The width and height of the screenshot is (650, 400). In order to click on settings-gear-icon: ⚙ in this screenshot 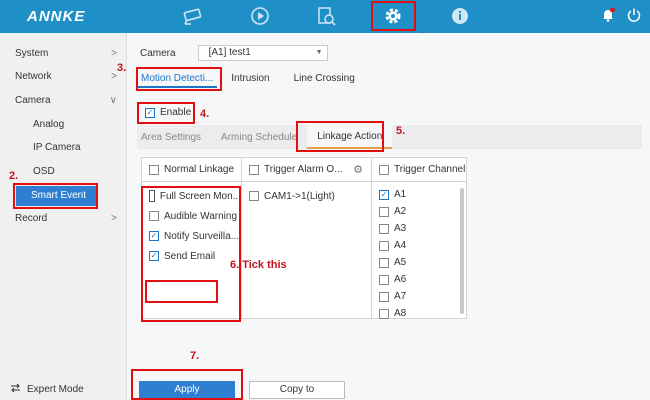, I will do `click(358, 169)`.